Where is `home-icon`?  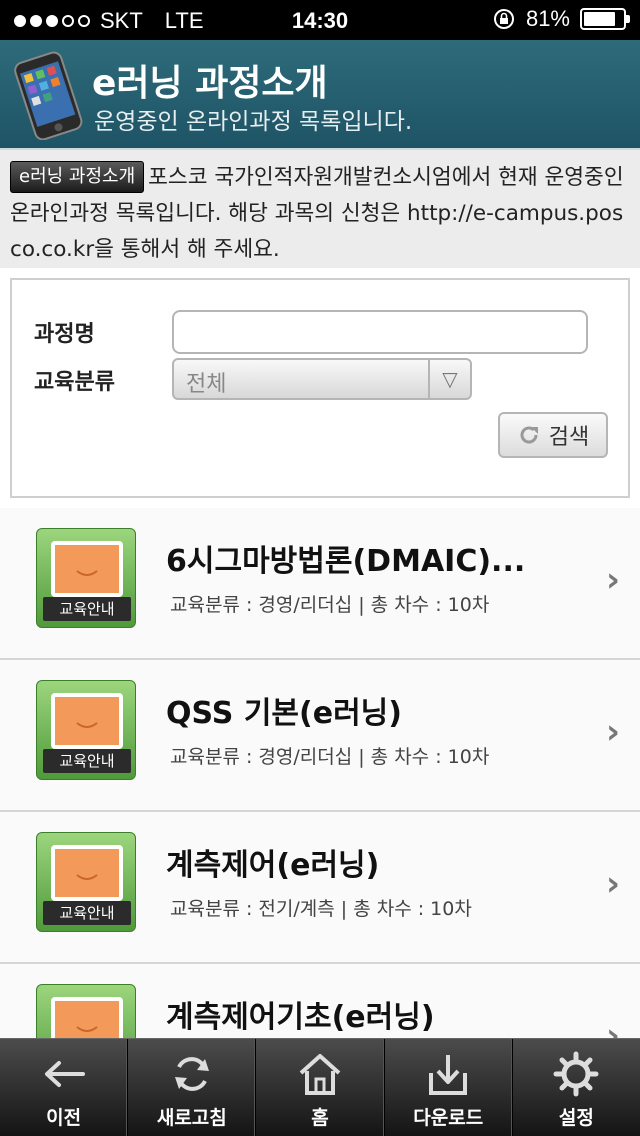
home-icon is located at coordinates (320, 1074).